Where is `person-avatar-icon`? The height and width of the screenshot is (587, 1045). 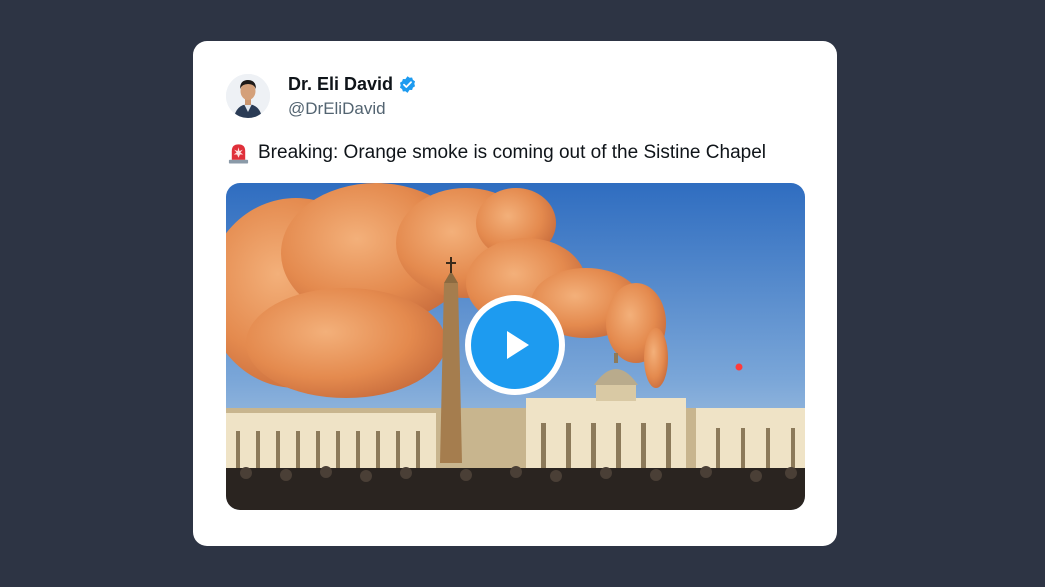
person-avatar-icon is located at coordinates (248, 96).